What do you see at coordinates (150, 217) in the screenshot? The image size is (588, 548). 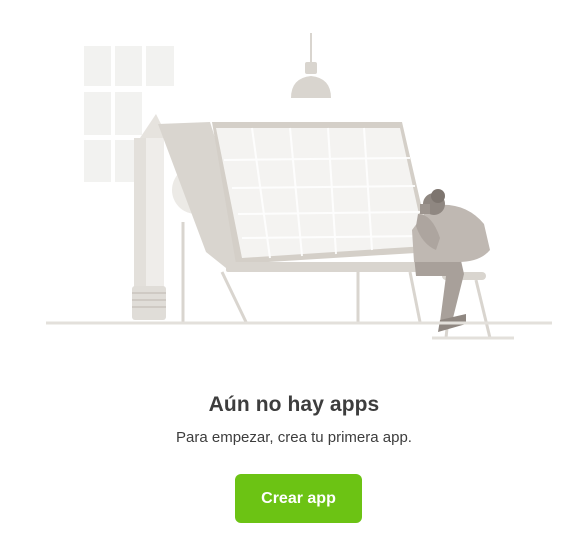 I see `pencil-illustration` at bounding box center [150, 217].